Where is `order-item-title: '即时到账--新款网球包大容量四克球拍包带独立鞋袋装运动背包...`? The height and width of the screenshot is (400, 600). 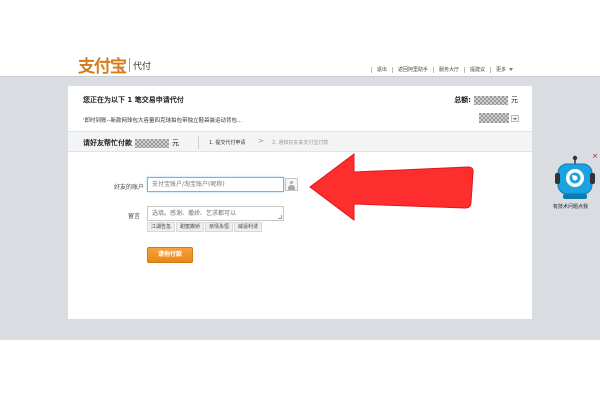
order-item-title: '即时到账--新款网球包大容量四克球拍包带独立鞋袋装运动背包... is located at coordinates (162, 120).